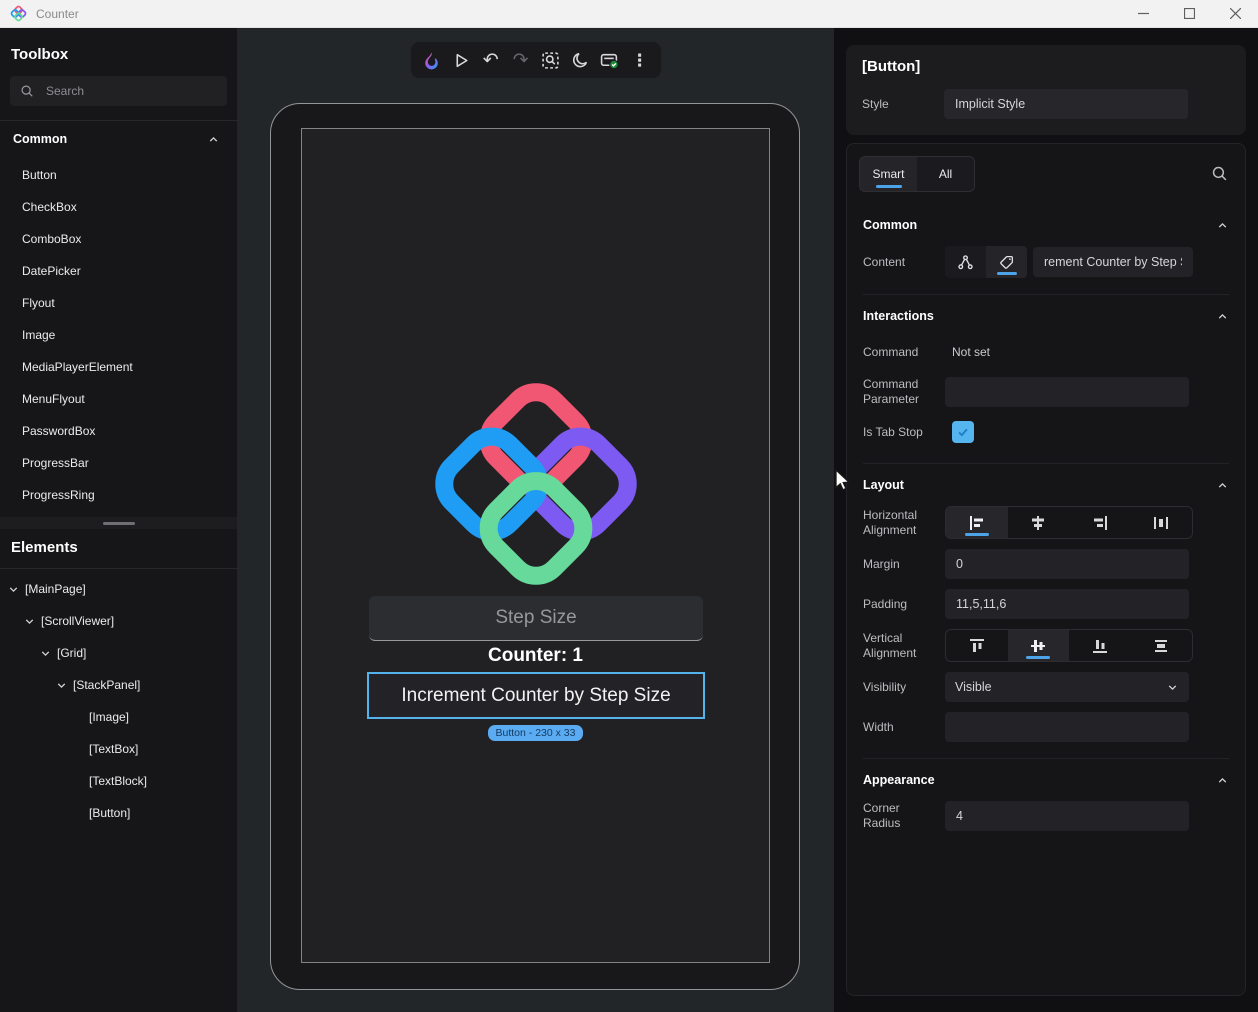 This screenshot has width=1258, height=1012. Describe the element at coordinates (118, 685) in the screenshot. I see `tree-item-stackpanel: [StackPanel]` at that location.